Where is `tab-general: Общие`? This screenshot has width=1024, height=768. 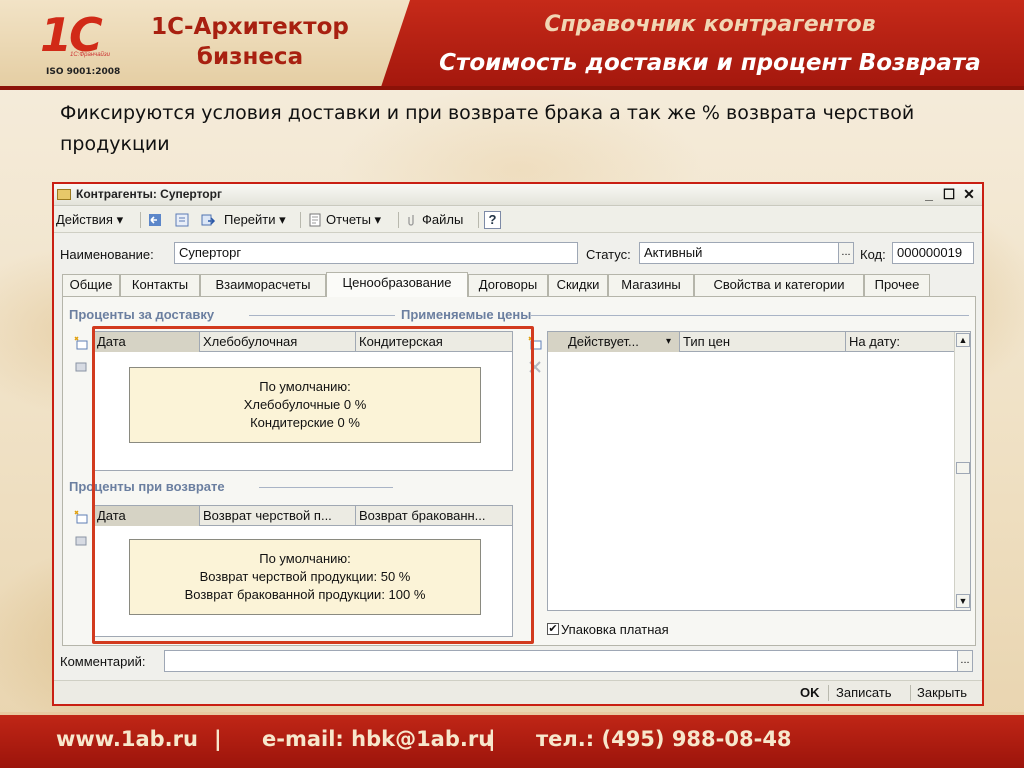 tab-general: Общие is located at coordinates (91, 285).